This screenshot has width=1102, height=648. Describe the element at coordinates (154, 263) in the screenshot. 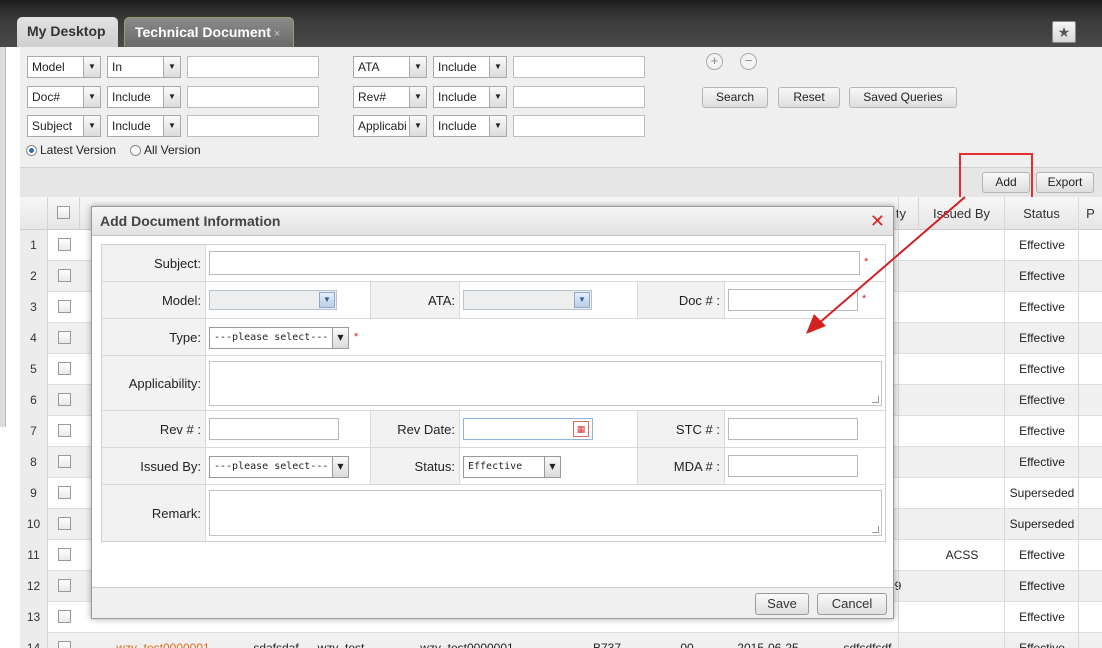

I see `subject-label: Subject:` at that location.